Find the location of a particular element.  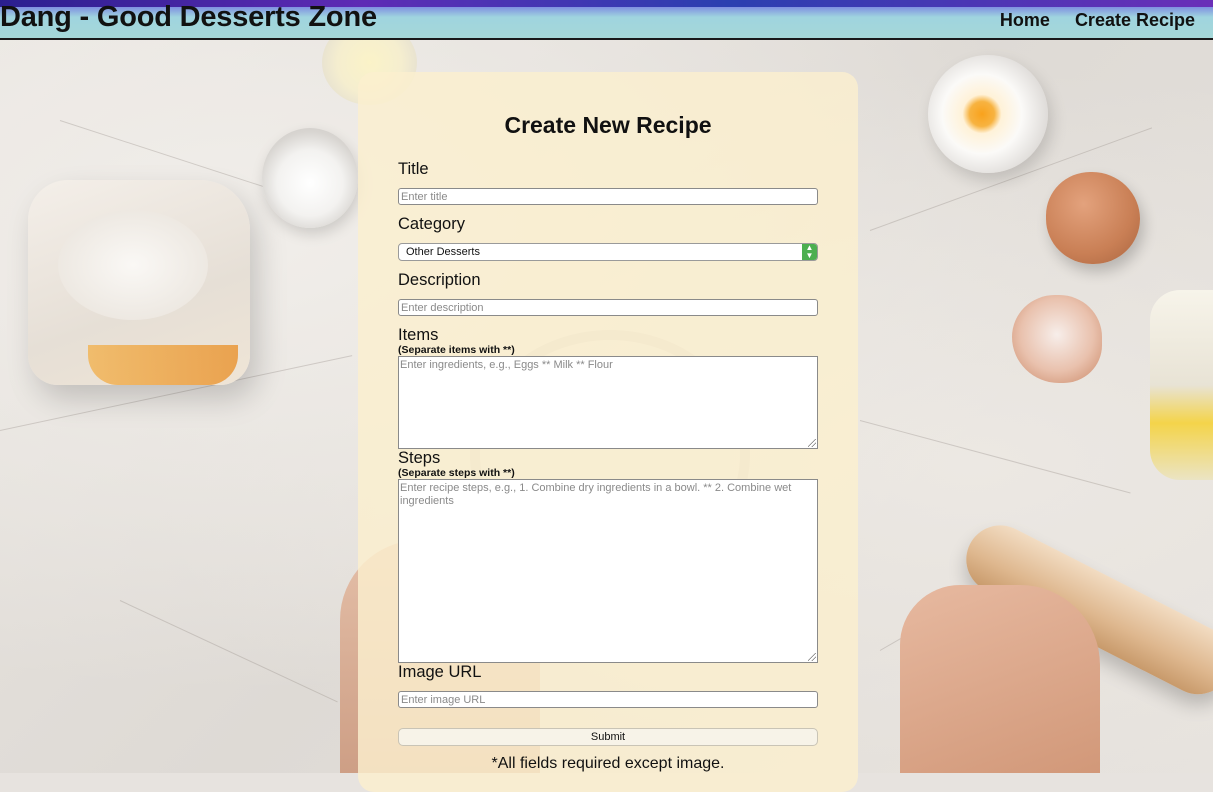

submit-button: Submit is located at coordinates (608, 737).